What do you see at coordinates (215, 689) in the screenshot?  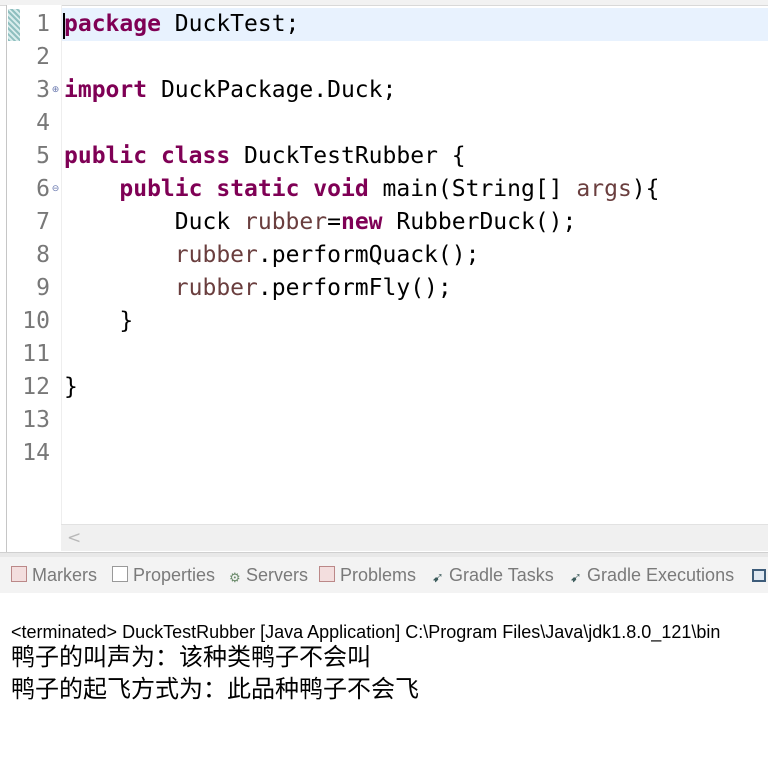 I see `console-output-line: 鸭子的起飞方式为：此品种鸭子不会飞` at bounding box center [215, 689].